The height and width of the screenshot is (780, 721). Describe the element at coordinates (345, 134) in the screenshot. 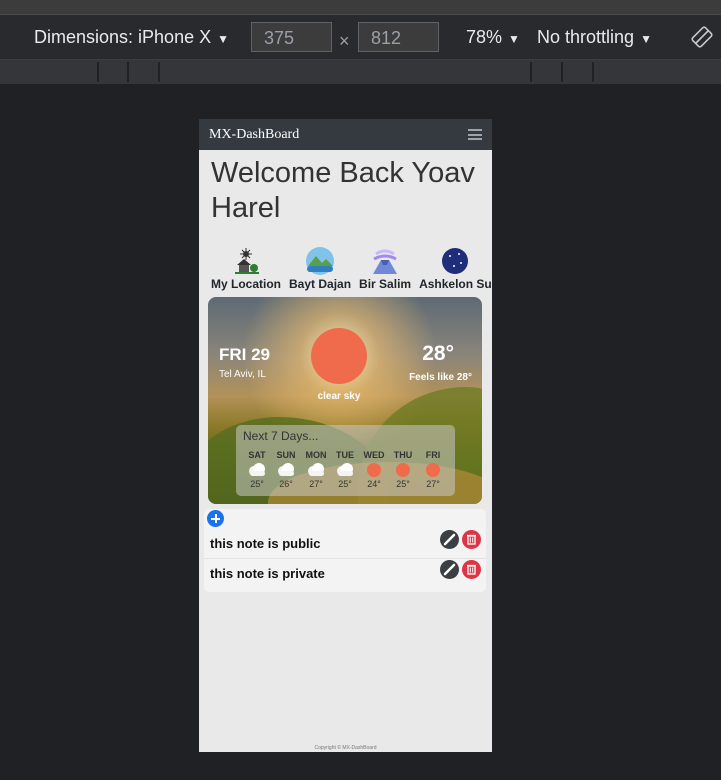

I see `navbar: MX-DashBoard` at that location.